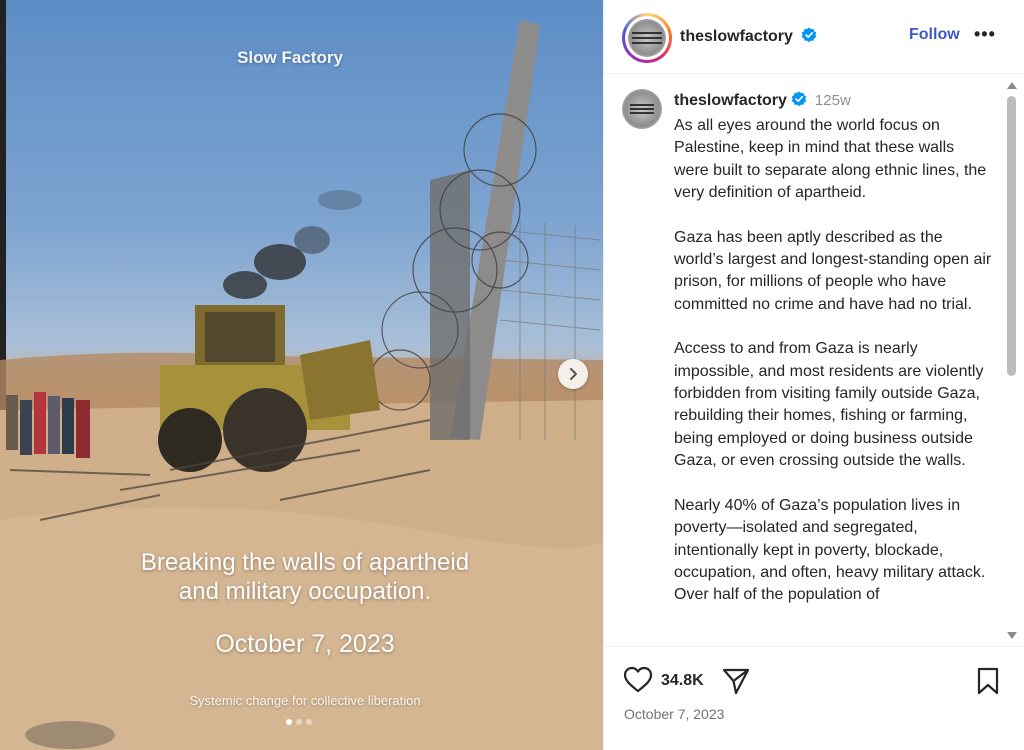  I want to click on carousel-dots, so click(299, 722).